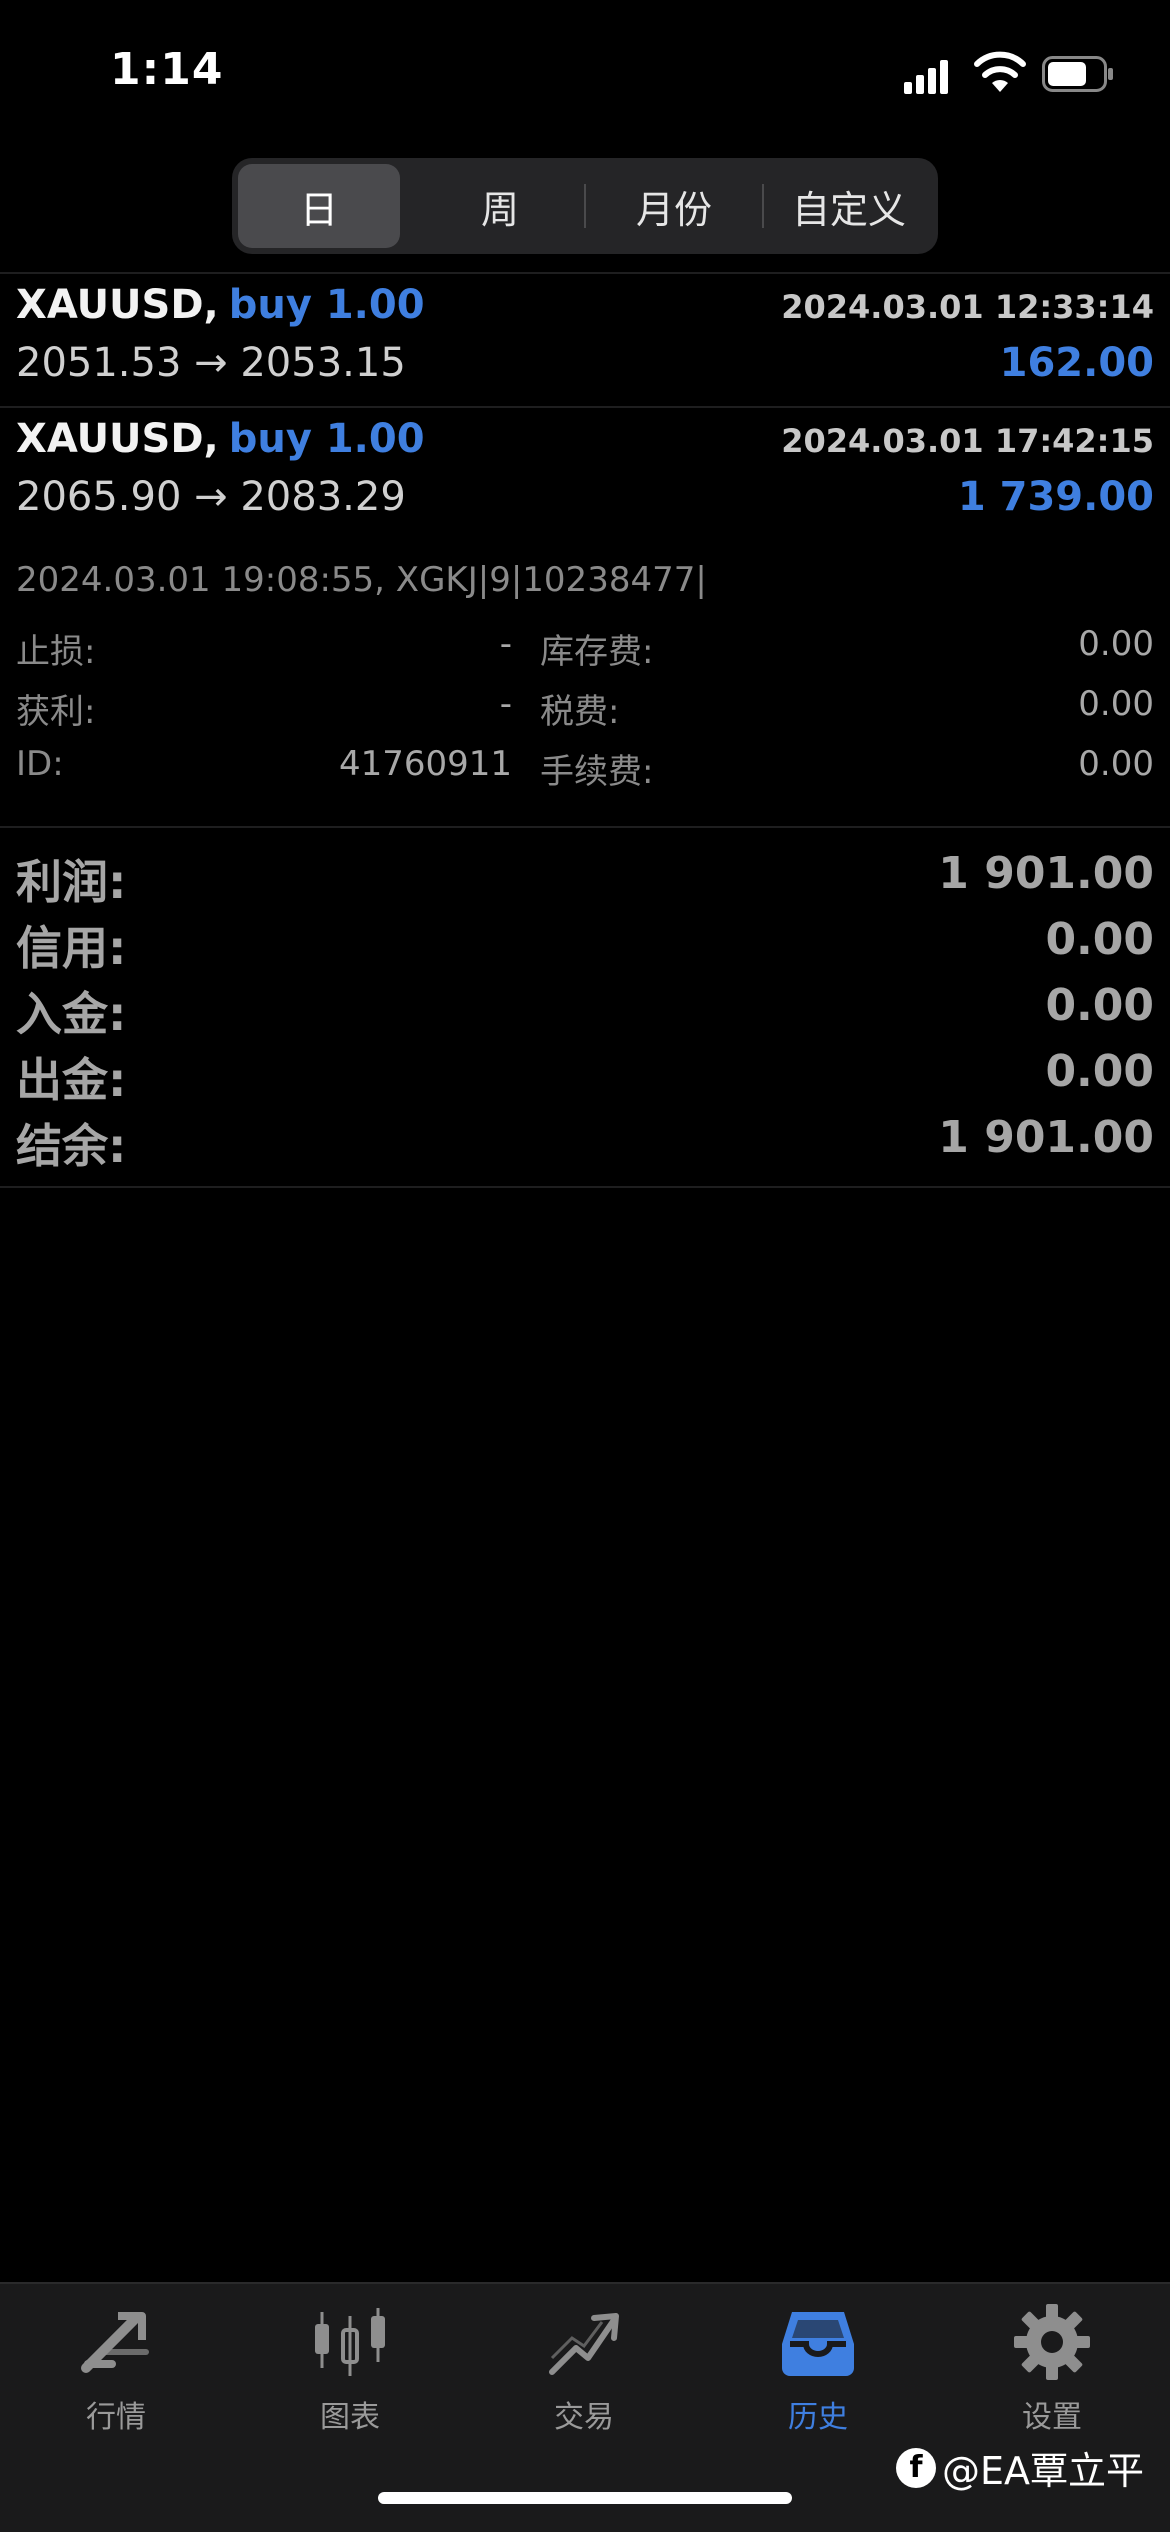 The image size is (1170, 2532). What do you see at coordinates (1116, 644) in the screenshot?
I see `swap-value: 0.00` at bounding box center [1116, 644].